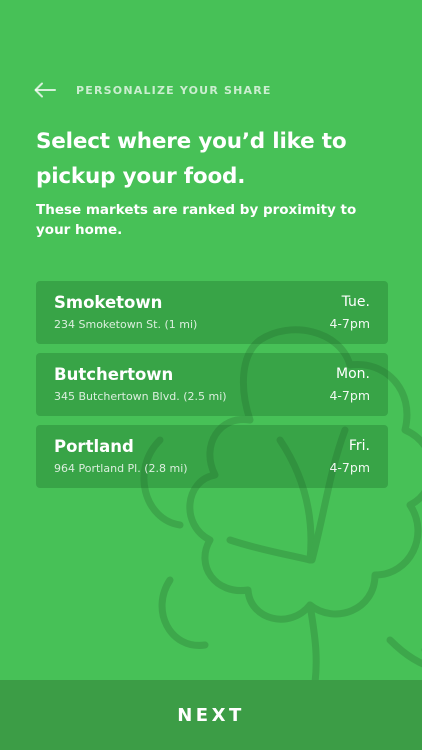  What do you see at coordinates (108, 302) in the screenshot?
I see `market-name: Smoketown` at bounding box center [108, 302].